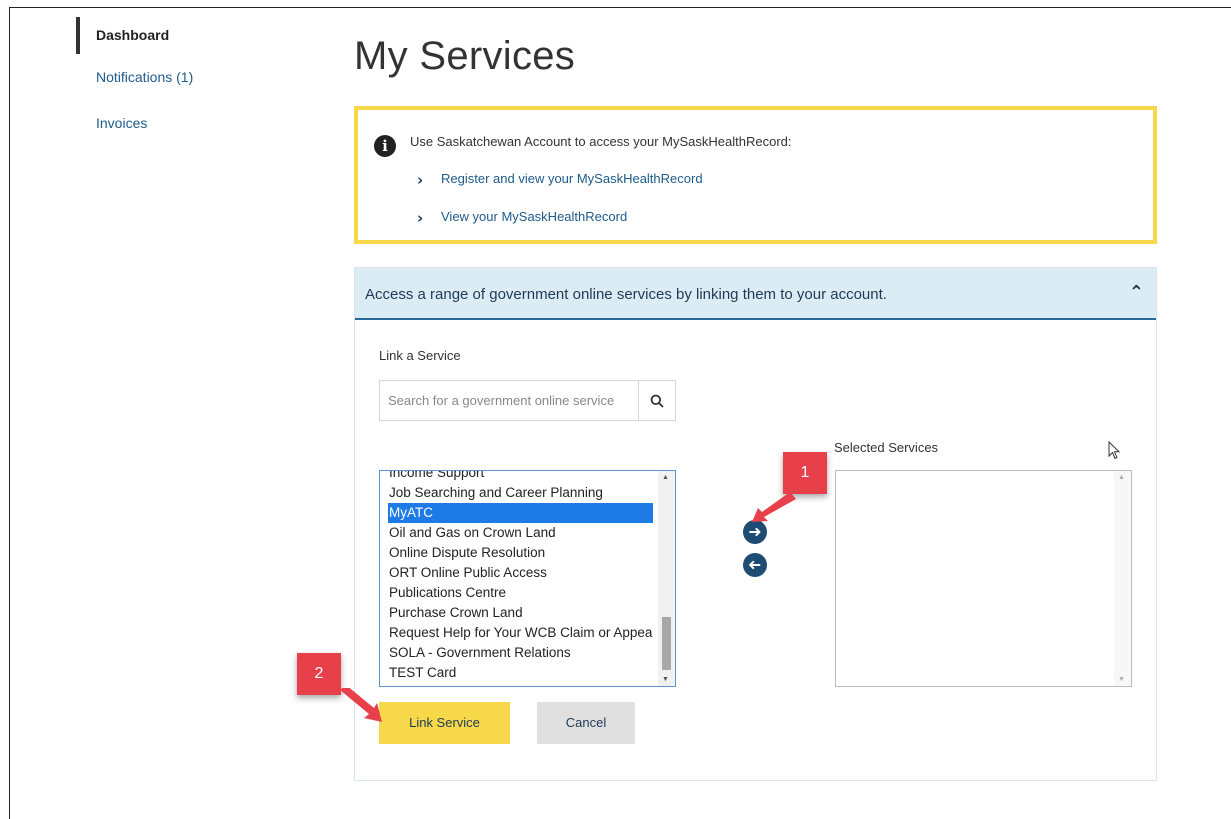 This screenshot has height=819, width=1231. What do you see at coordinates (520, 613) in the screenshot?
I see `list-item: Purchase Crown Land` at bounding box center [520, 613].